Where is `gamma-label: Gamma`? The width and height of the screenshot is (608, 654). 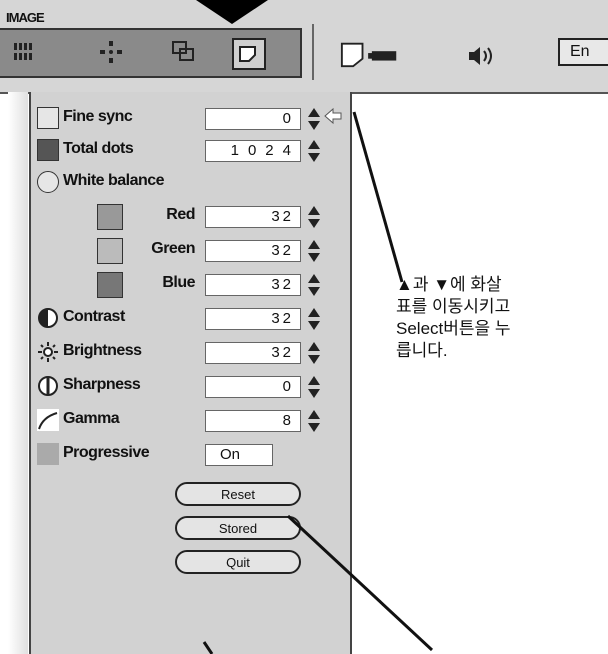 gamma-label: Gamma is located at coordinates (91, 418).